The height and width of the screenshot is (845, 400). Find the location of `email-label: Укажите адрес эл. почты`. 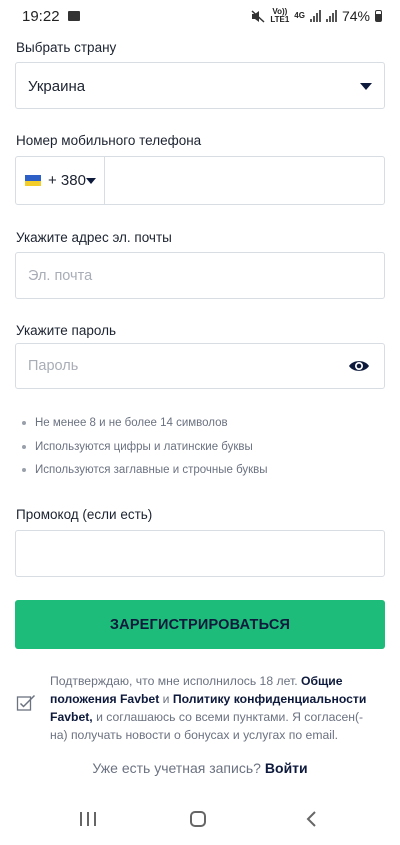

email-label: Укажите адрес эл. почты is located at coordinates (94, 237).